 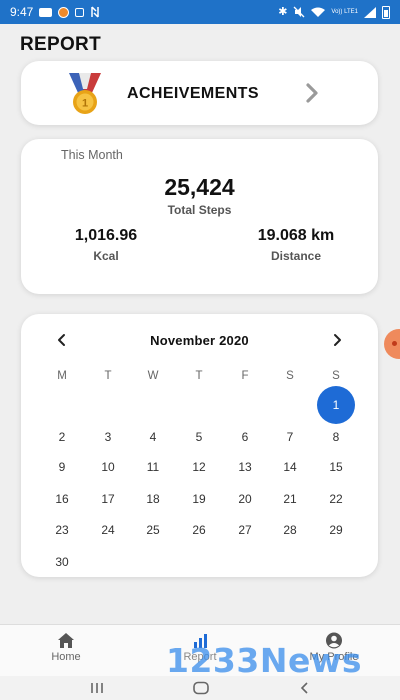 What do you see at coordinates (22, 12) in the screenshot?
I see `status-time: 9:47` at bounding box center [22, 12].